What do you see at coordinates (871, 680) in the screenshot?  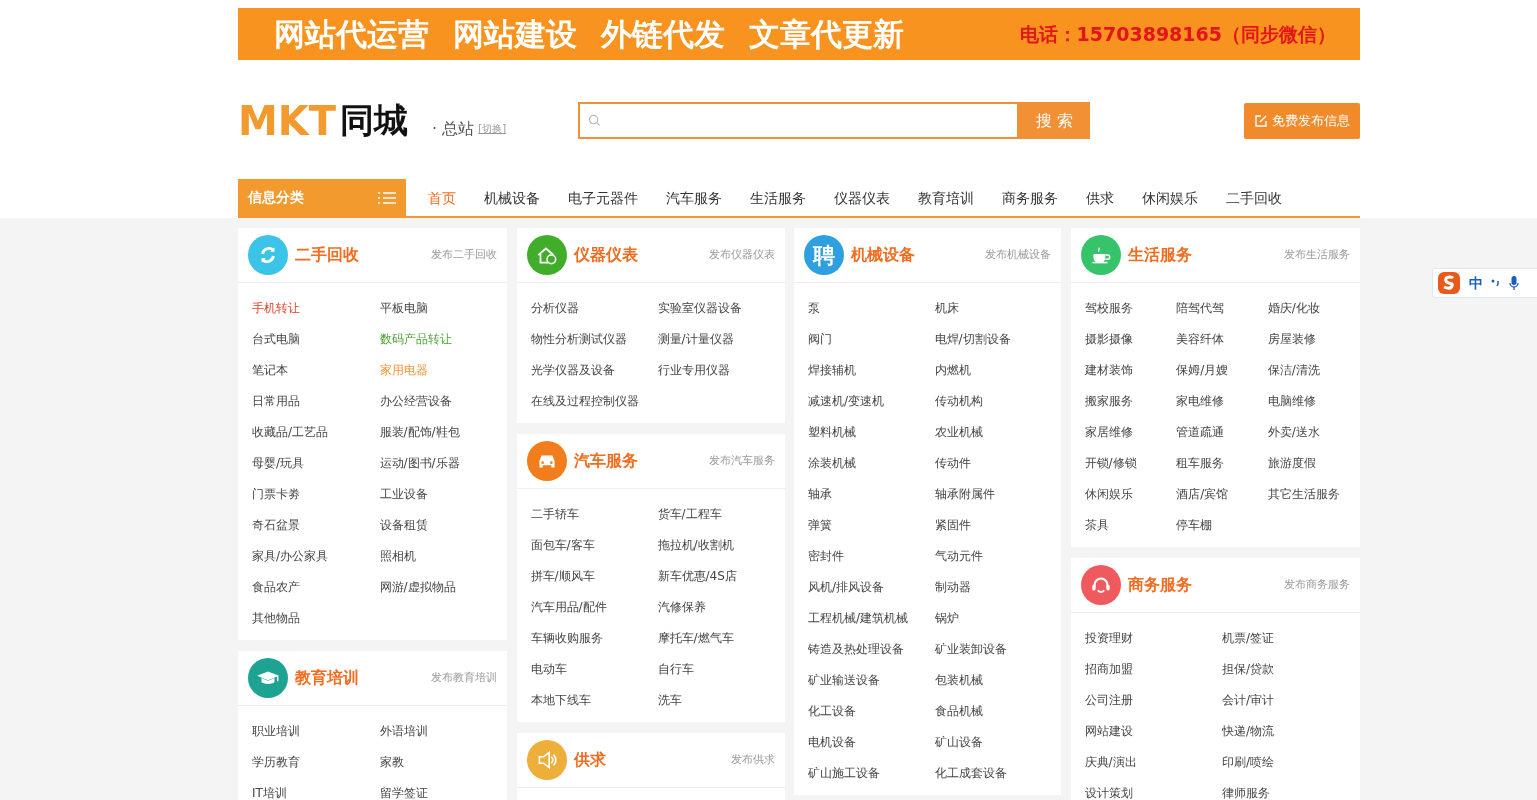 I see `category-link: 矿业输送设备` at bounding box center [871, 680].